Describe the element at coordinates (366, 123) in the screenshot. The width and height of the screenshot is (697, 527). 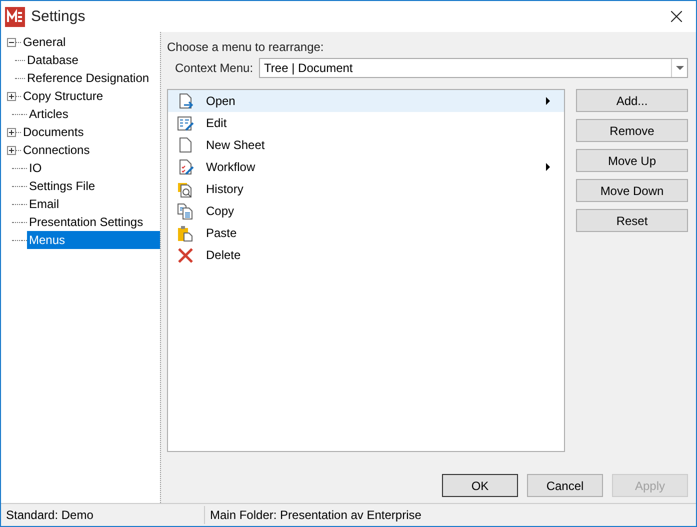
I see `menu-list-item: Edit` at that location.